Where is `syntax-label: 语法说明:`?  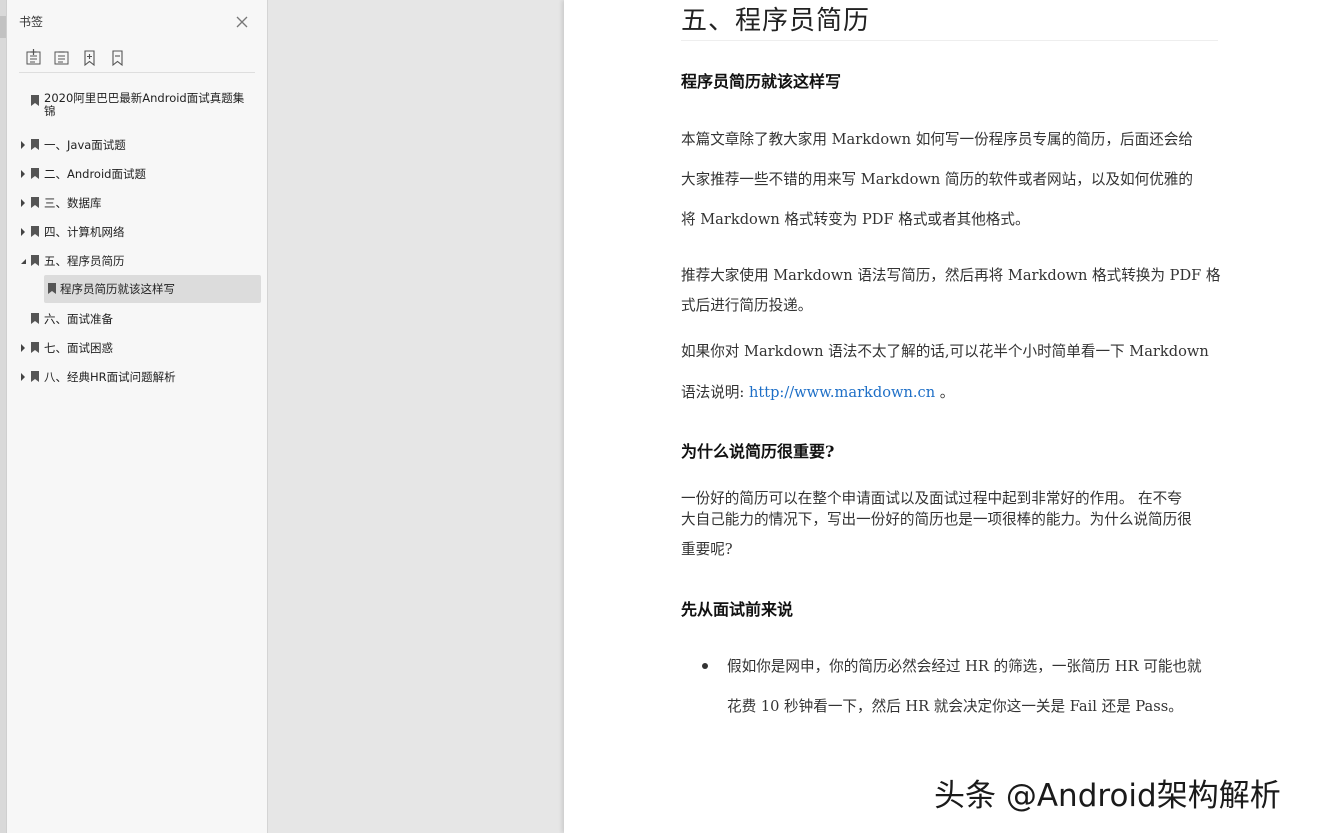 syntax-label: 语法说明: is located at coordinates (715, 392).